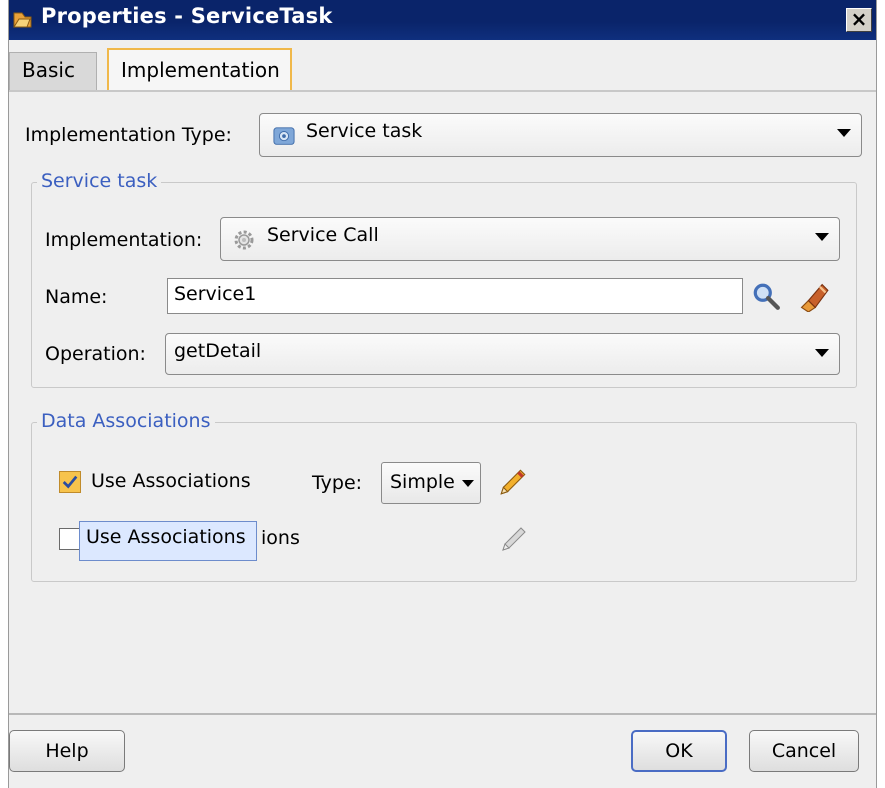 This screenshot has width=885, height=788. What do you see at coordinates (804, 751) in the screenshot?
I see `cancel-button: Cancel` at bounding box center [804, 751].